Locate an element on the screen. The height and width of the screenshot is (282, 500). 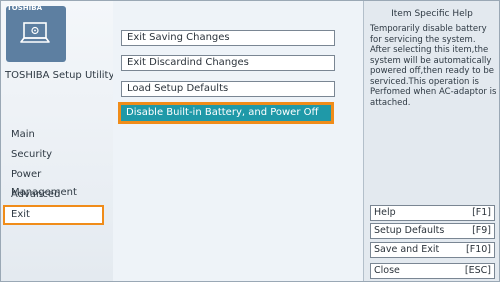
help-key-button: Help [F1] is located at coordinates (432, 213).